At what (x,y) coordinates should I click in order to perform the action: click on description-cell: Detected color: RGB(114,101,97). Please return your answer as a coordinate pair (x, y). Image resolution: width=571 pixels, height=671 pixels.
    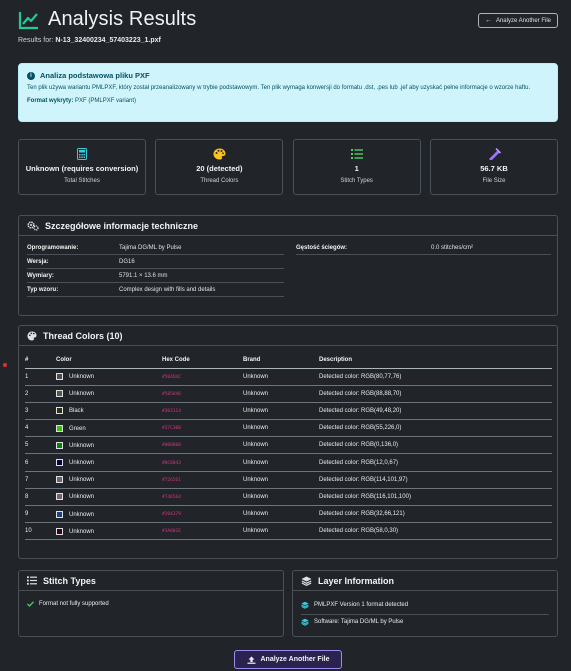
    Looking at the image, I should click on (435, 480).